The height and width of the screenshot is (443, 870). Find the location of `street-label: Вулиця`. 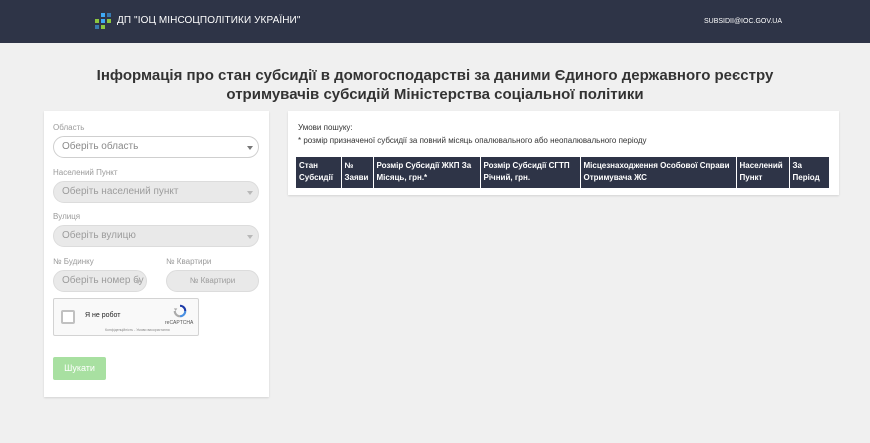

street-label: Вулиця is located at coordinates (67, 216).